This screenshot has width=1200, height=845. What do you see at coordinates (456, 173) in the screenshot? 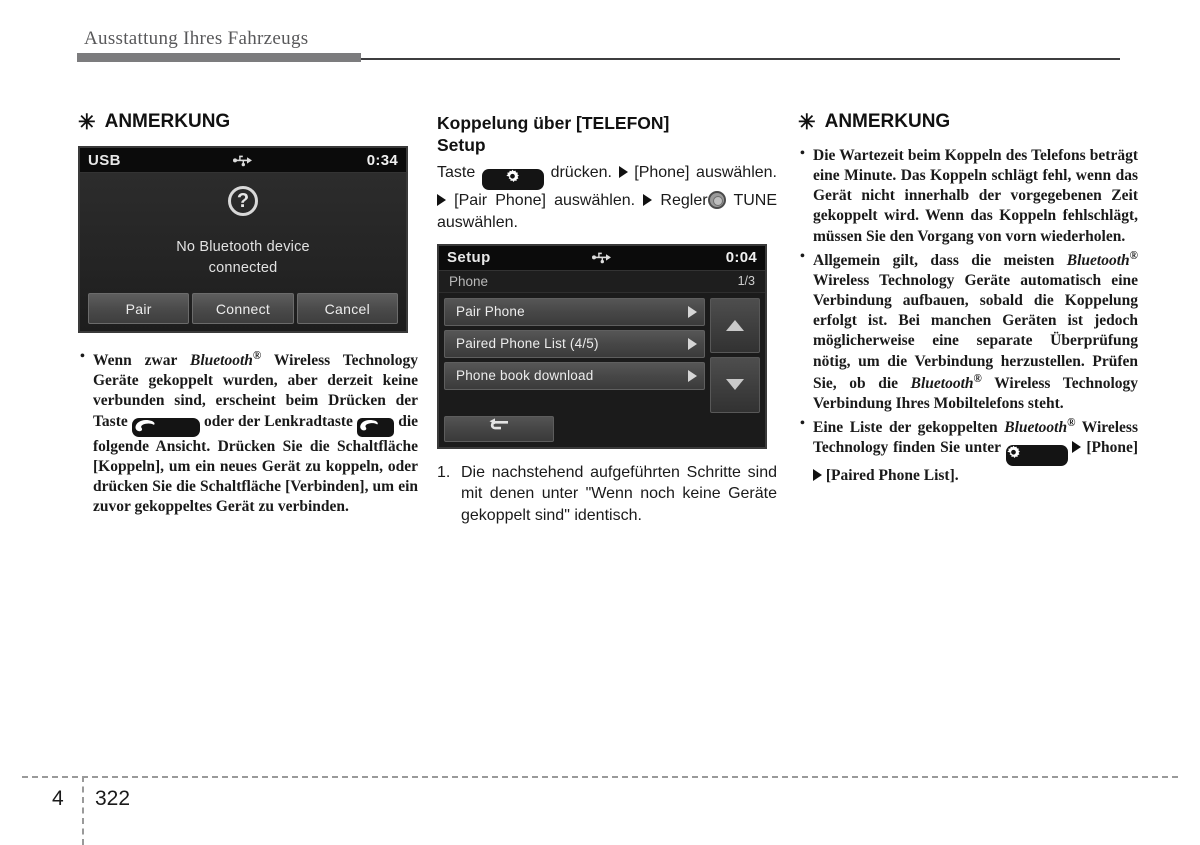
I see `instruction-taste-label: Taste` at bounding box center [456, 173].